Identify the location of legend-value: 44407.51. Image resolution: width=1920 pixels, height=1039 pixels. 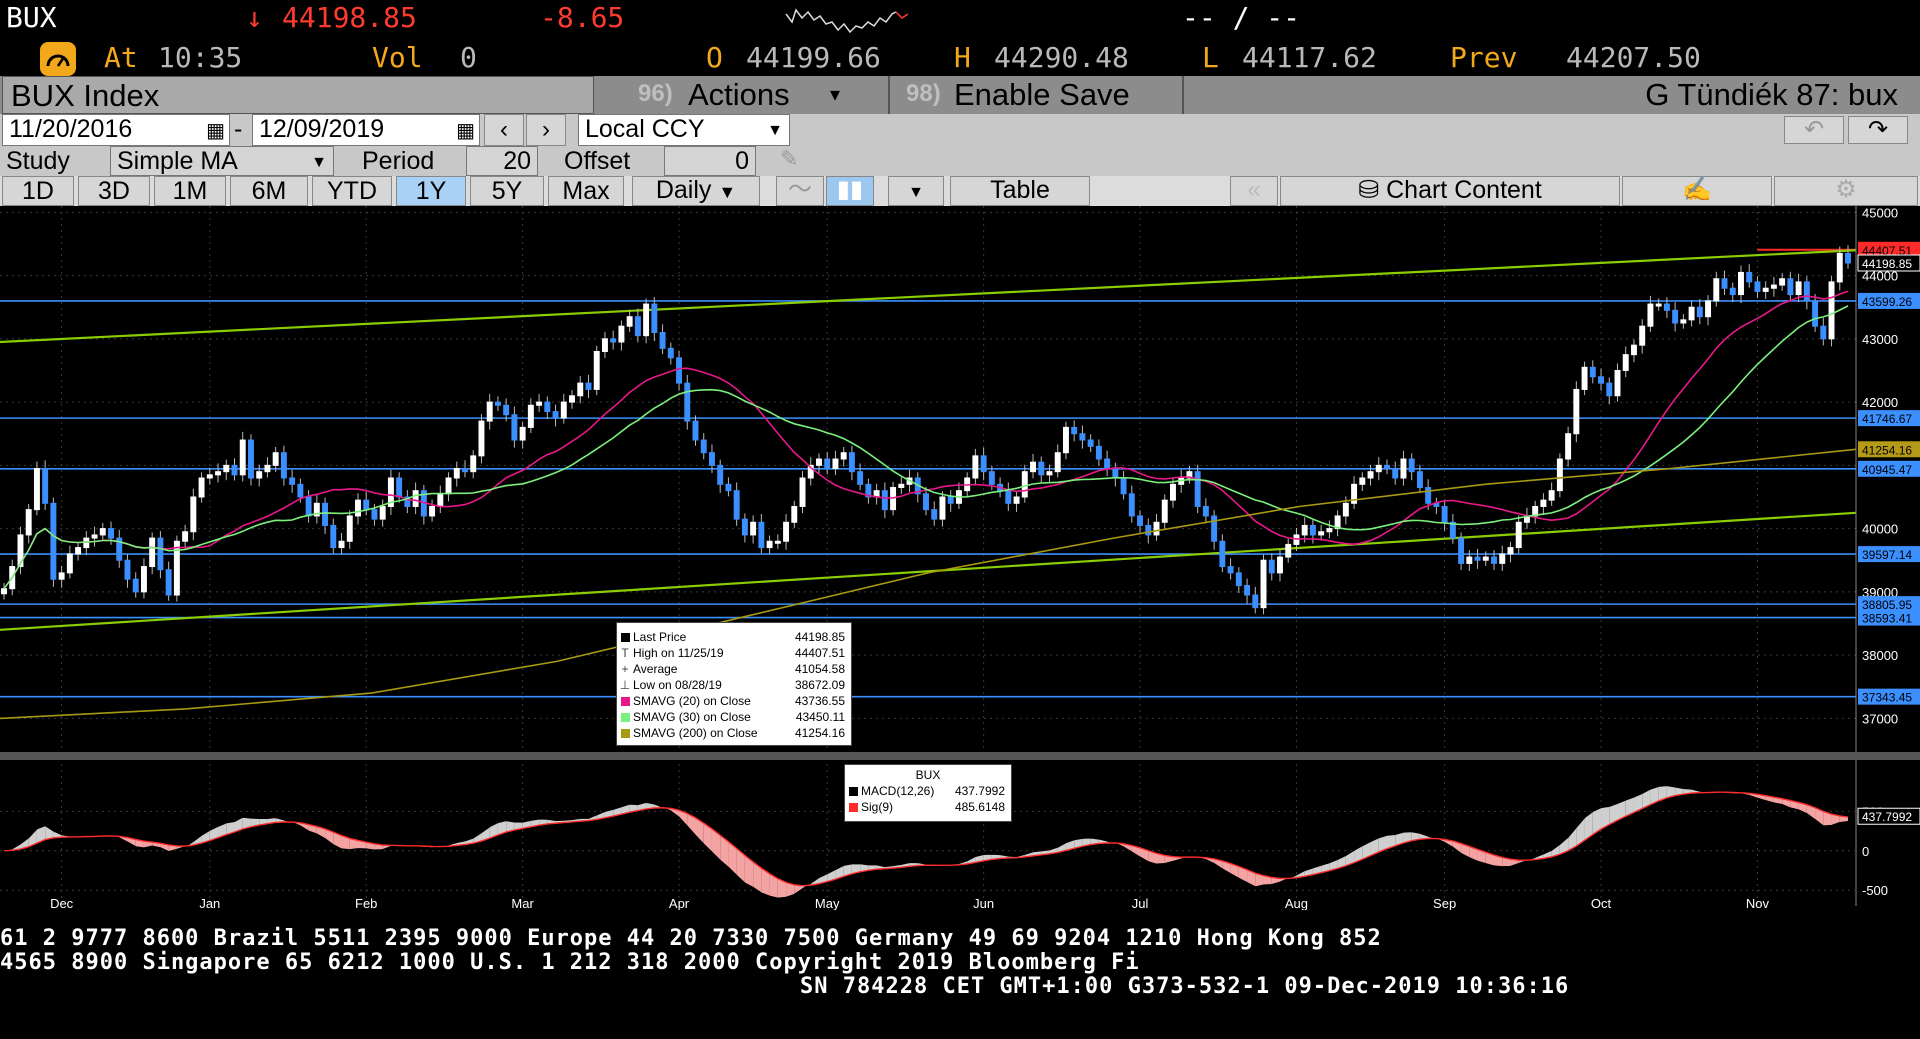
(819, 653).